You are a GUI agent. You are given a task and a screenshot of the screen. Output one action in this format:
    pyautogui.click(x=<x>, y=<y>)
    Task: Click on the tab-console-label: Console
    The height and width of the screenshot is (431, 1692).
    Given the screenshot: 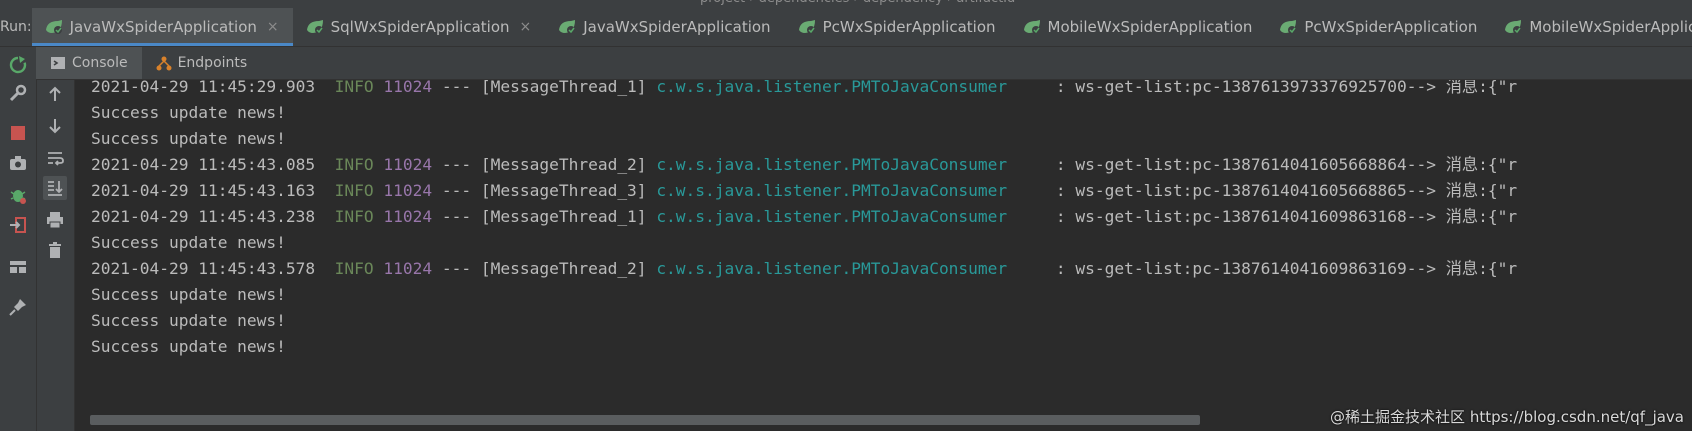 What is the action you would take?
    pyautogui.click(x=100, y=63)
    